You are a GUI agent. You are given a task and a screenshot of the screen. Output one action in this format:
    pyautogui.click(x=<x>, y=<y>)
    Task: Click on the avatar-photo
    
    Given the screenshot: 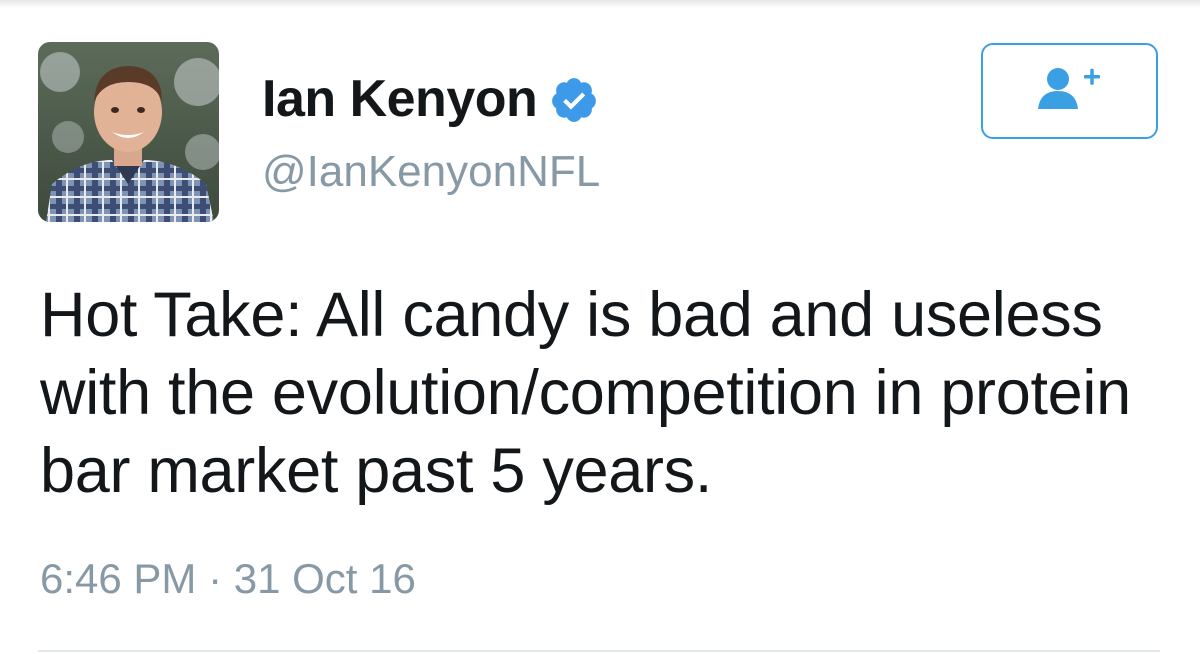 What is the action you would take?
    pyautogui.click(x=128, y=132)
    